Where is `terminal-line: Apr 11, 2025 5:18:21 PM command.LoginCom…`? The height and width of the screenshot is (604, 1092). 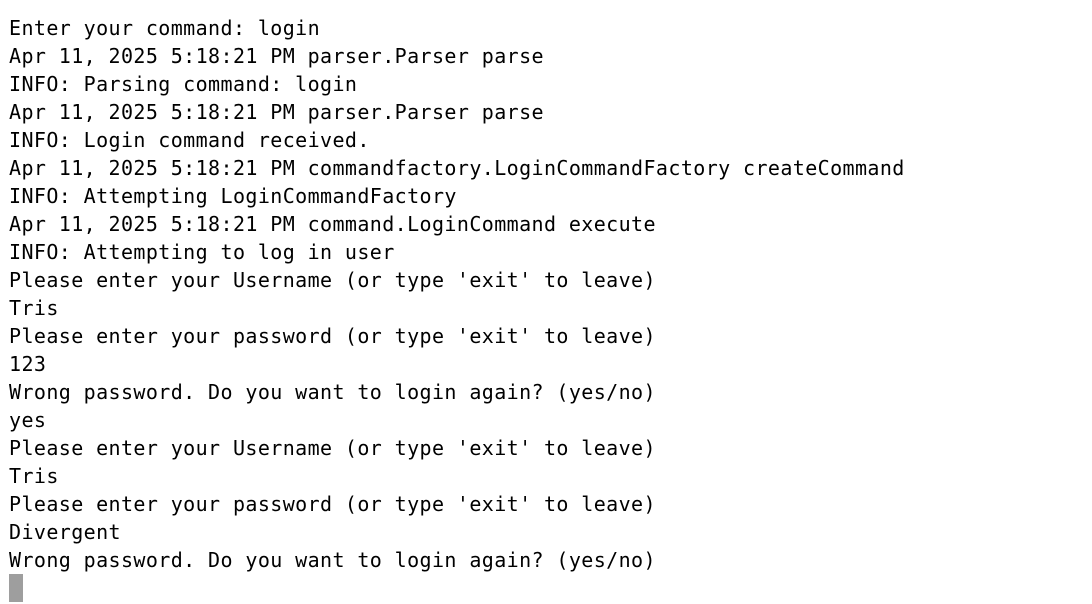 terminal-line: Apr 11, 2025 5:18:21 PM command.LoginCom… is located at coordinates (332, 224).